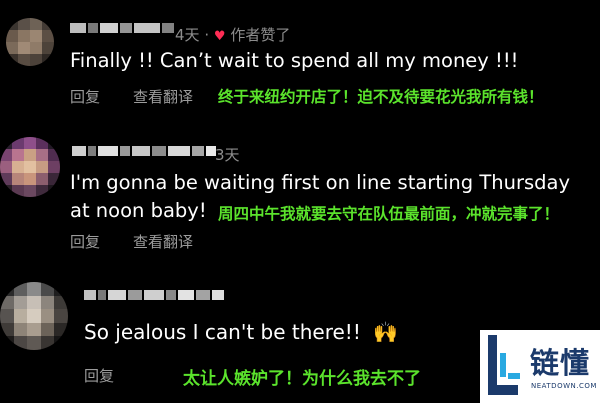 This screenshot has height=403, width=600. What do you see at coordinates (260, 35) in the screenshot?
I see `author-liked-label: 作者赞了` at bounding box center [260, 35].